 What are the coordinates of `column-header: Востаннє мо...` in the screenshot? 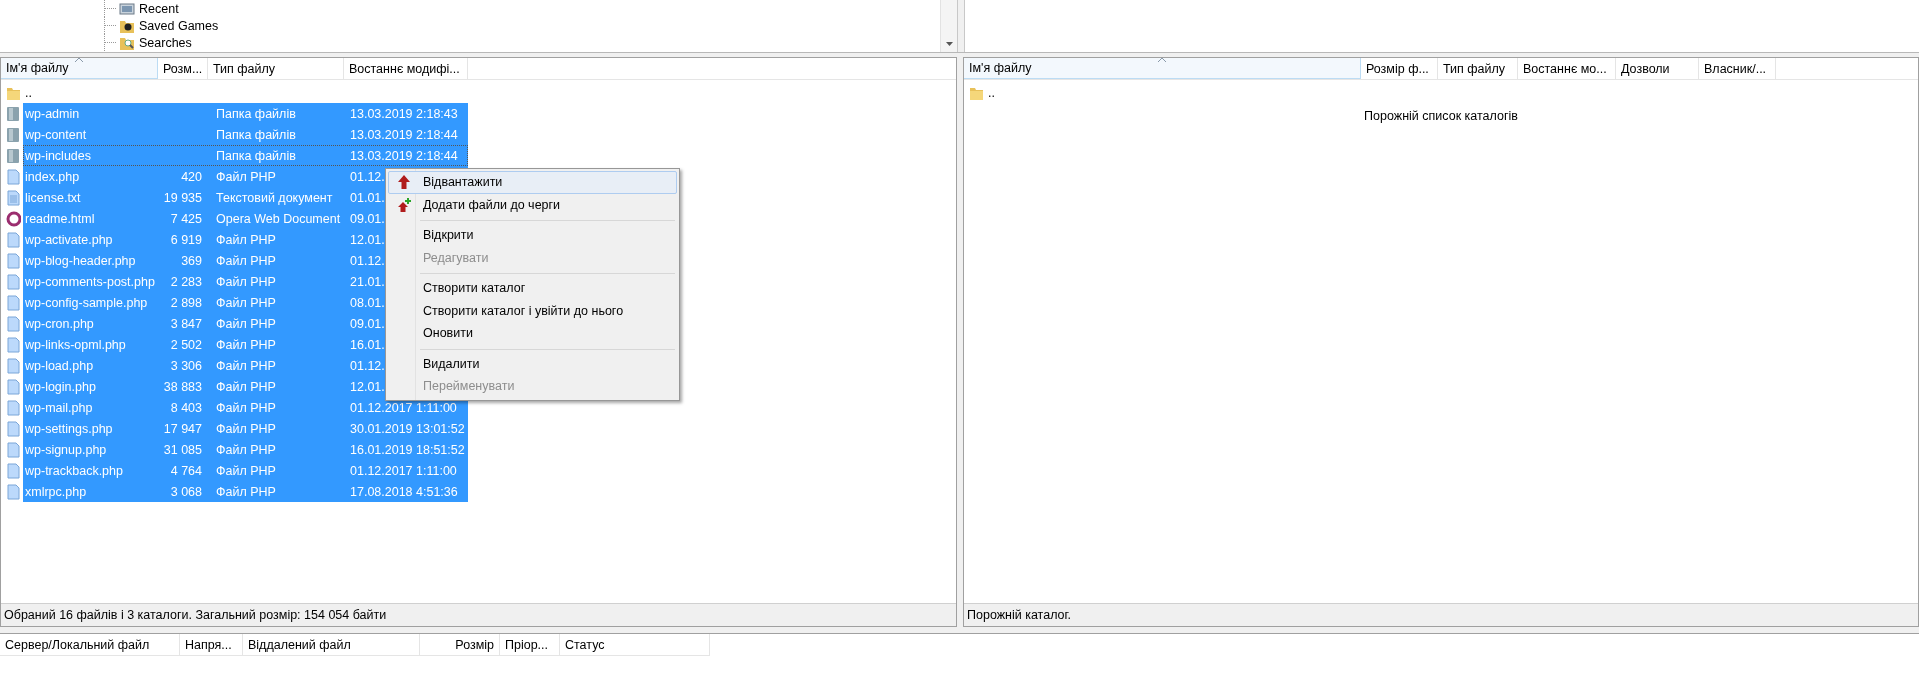 It's located at (1567, 68).